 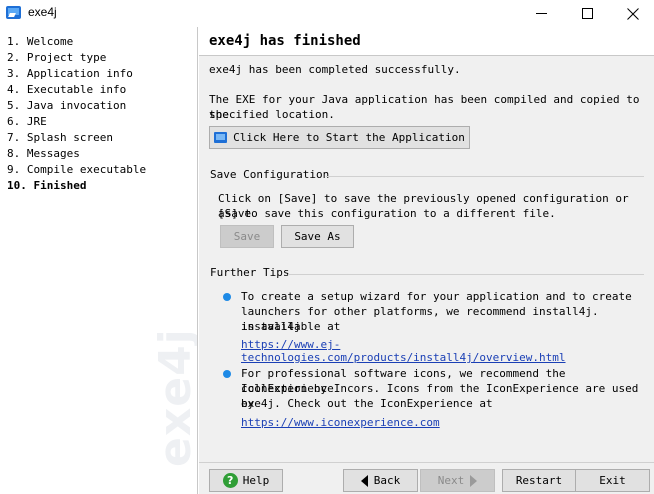 What do you see at coordinates (349, 137) in the screenshot?
I see `start-application-label: Click Here to Start the Application` at bounding box center [349, 137].